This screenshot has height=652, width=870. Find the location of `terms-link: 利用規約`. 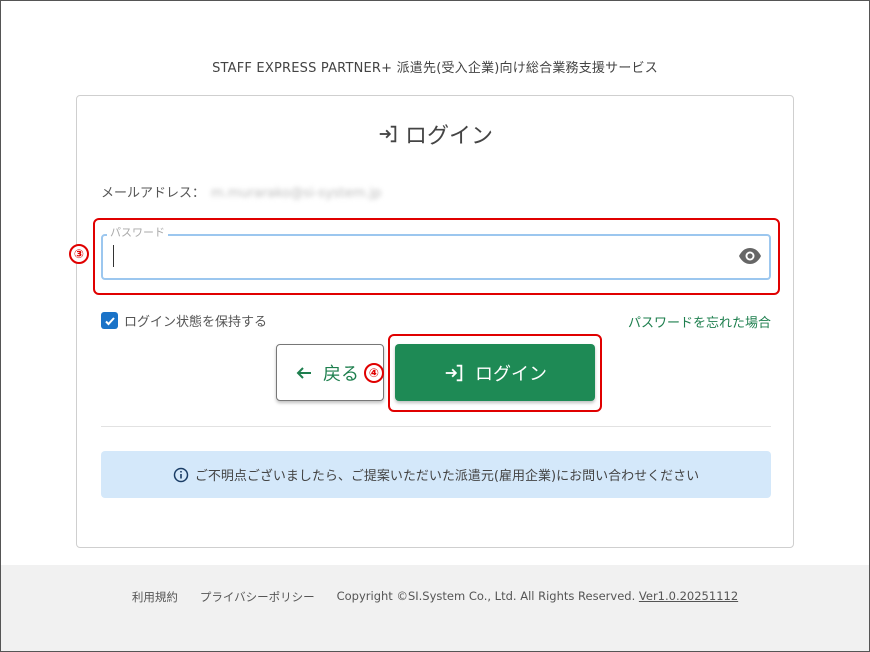

terms-link: 利用規約 is located at coordinates (155, 597).